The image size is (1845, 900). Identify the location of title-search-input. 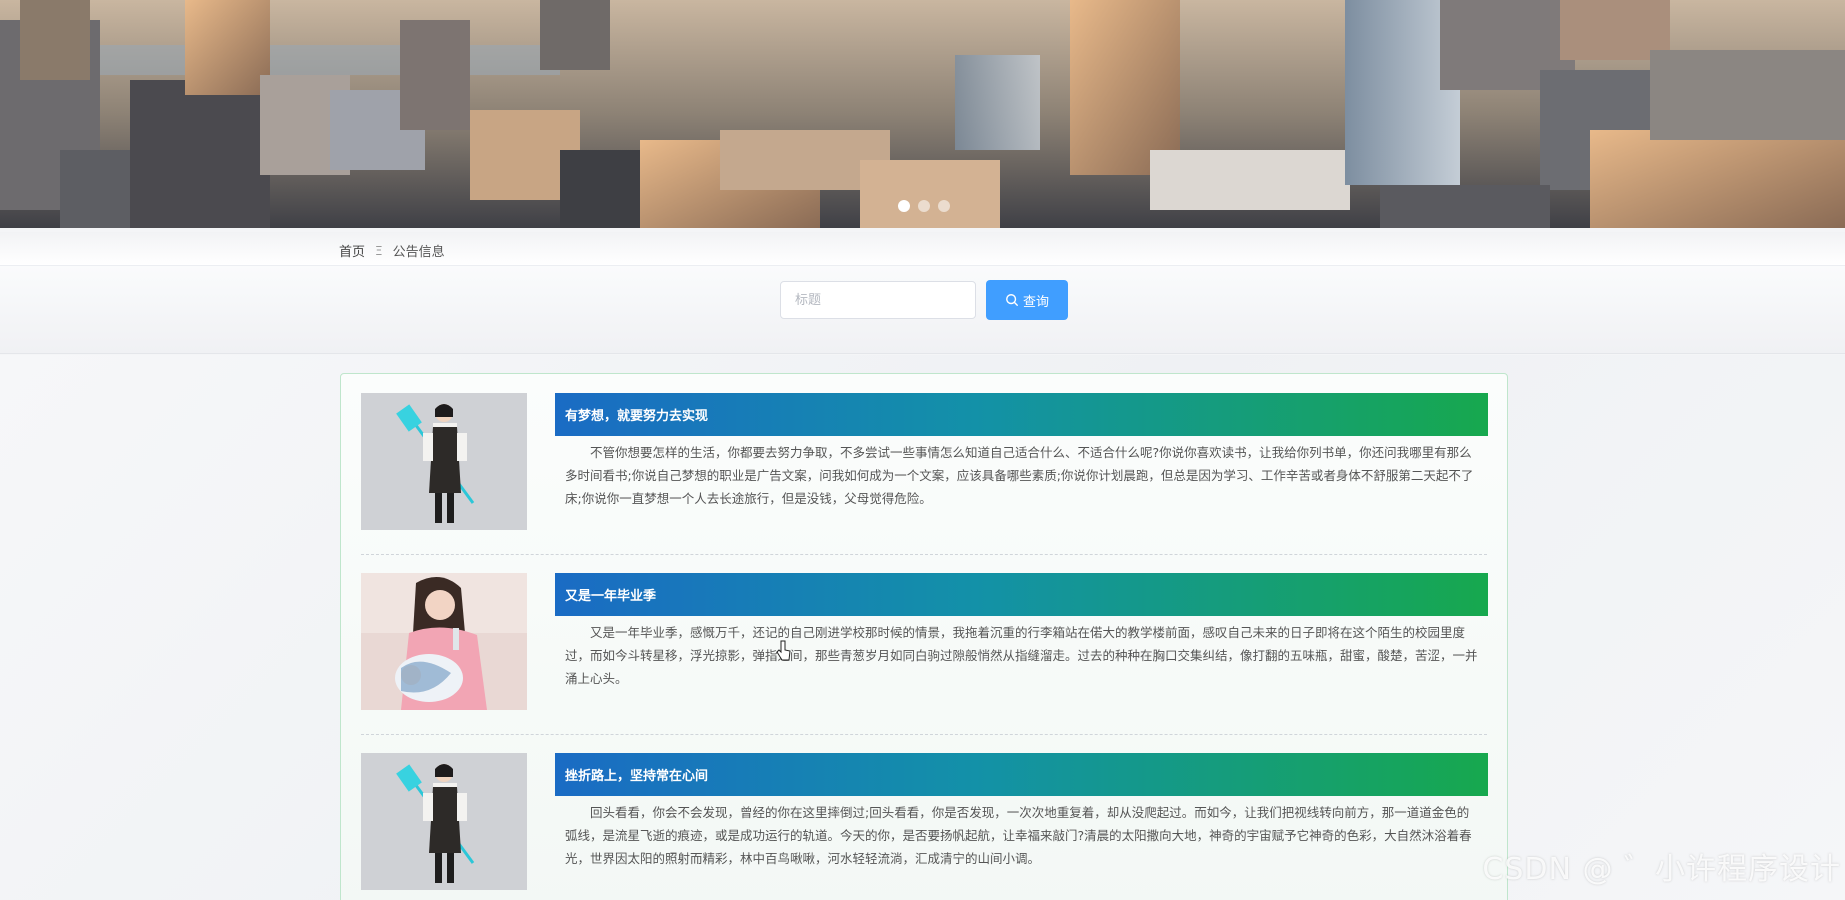
(878, 300).